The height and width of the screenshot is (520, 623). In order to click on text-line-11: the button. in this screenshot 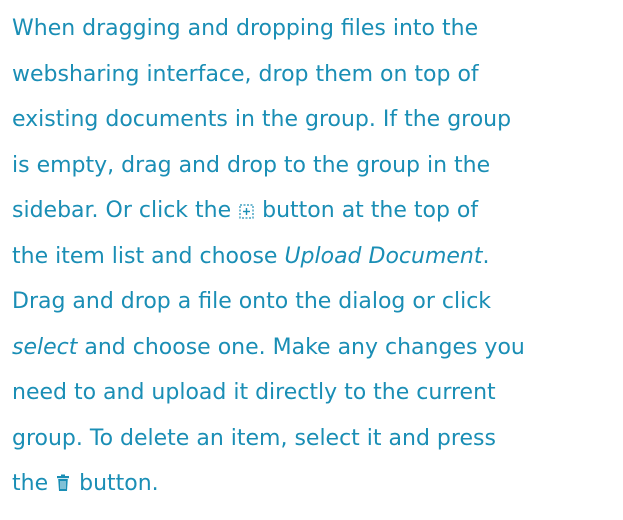, I will do `click(315, 484)`.